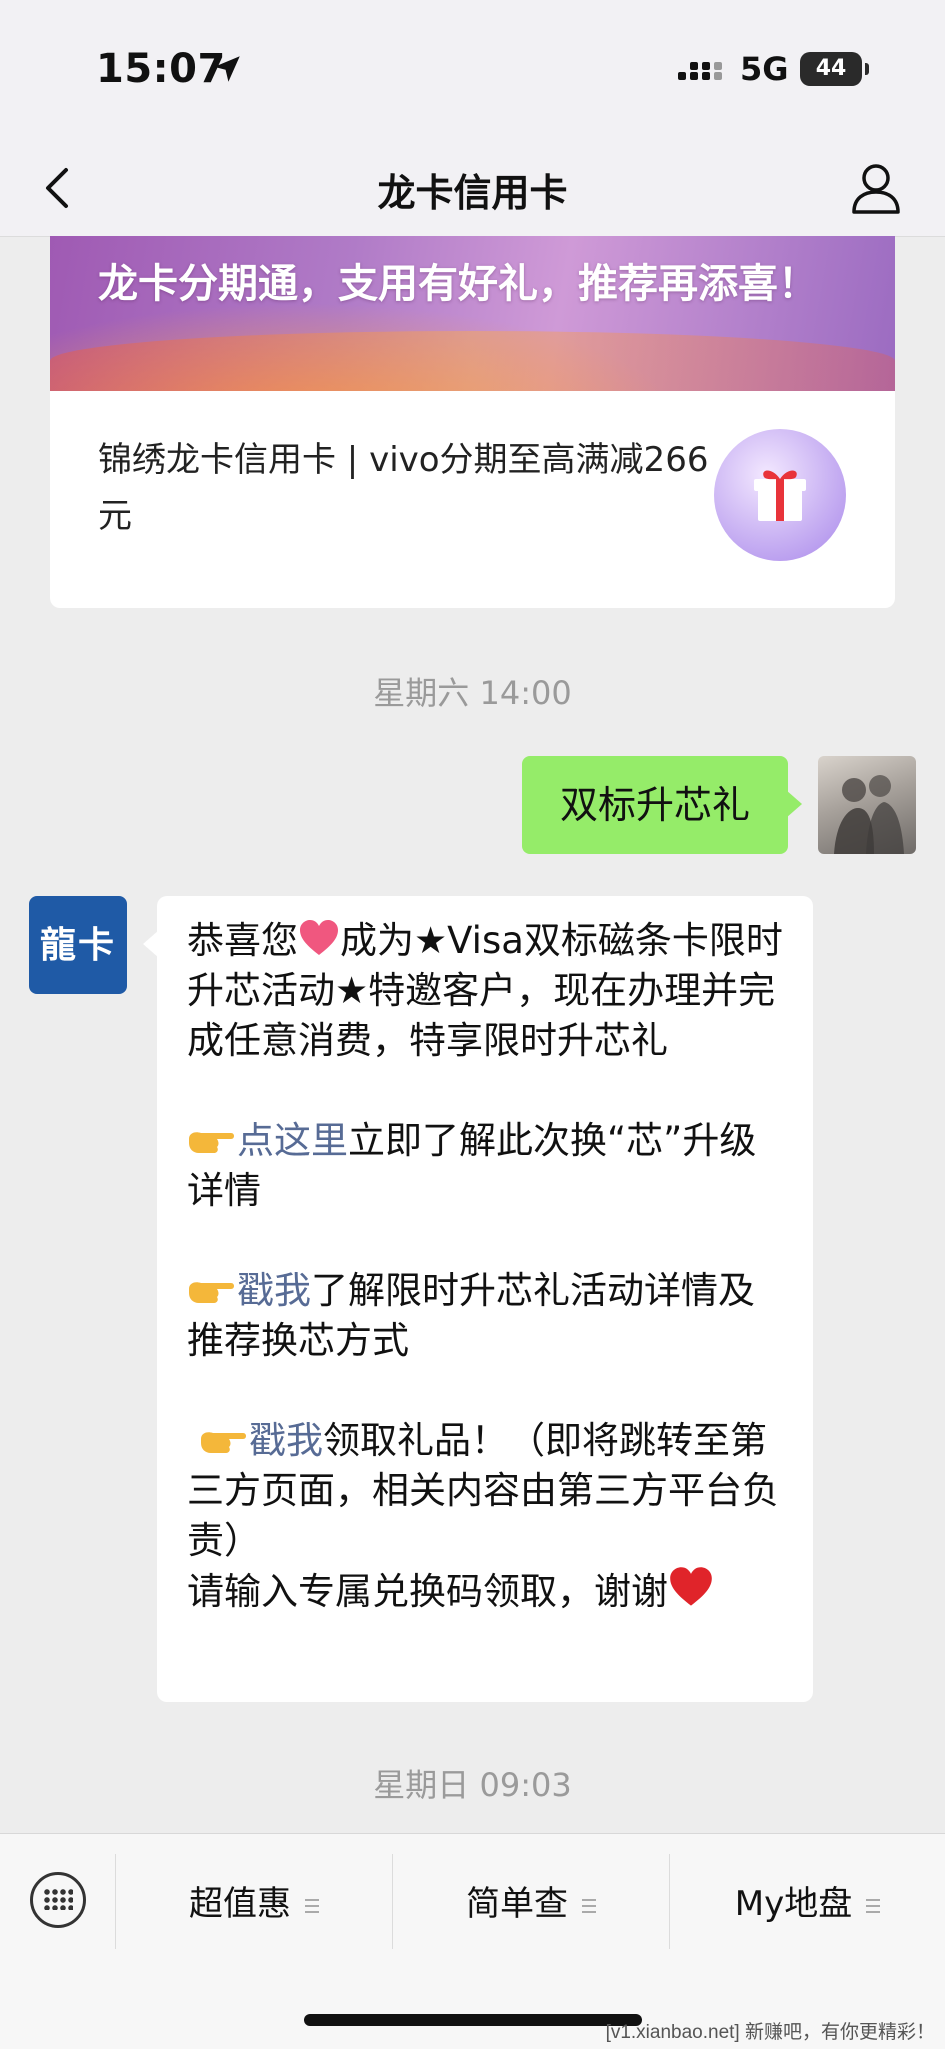  Describe the element at coordinates (286, 1440) in the screenshot. I see `claim-gift-link: 戳我` at that location.